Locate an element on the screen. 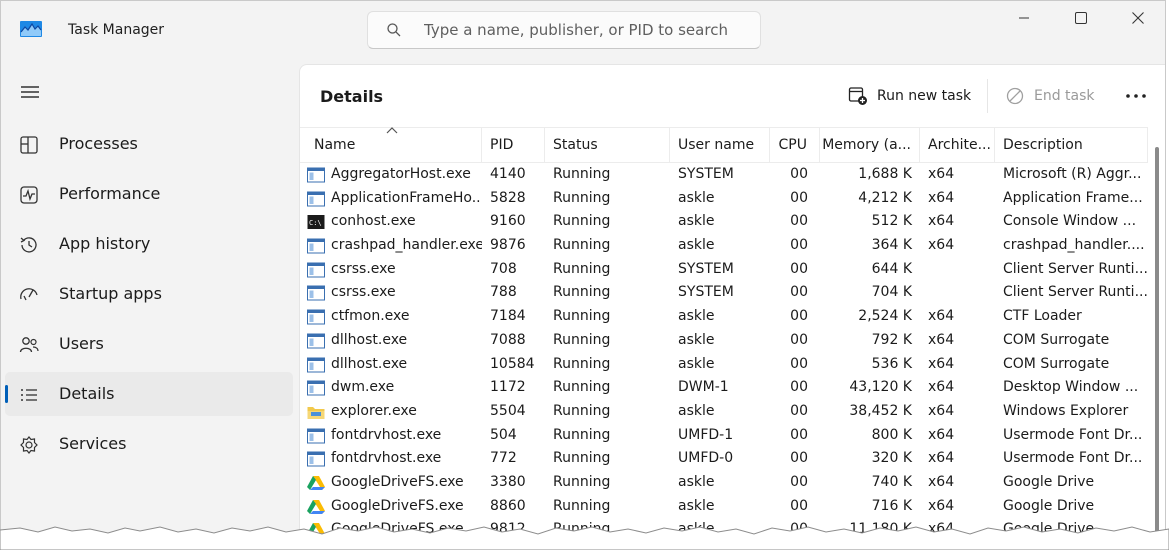 The height and width of the screenshot is (550, 1169). end-task-button: End task is located at coordinates (1050, 96).